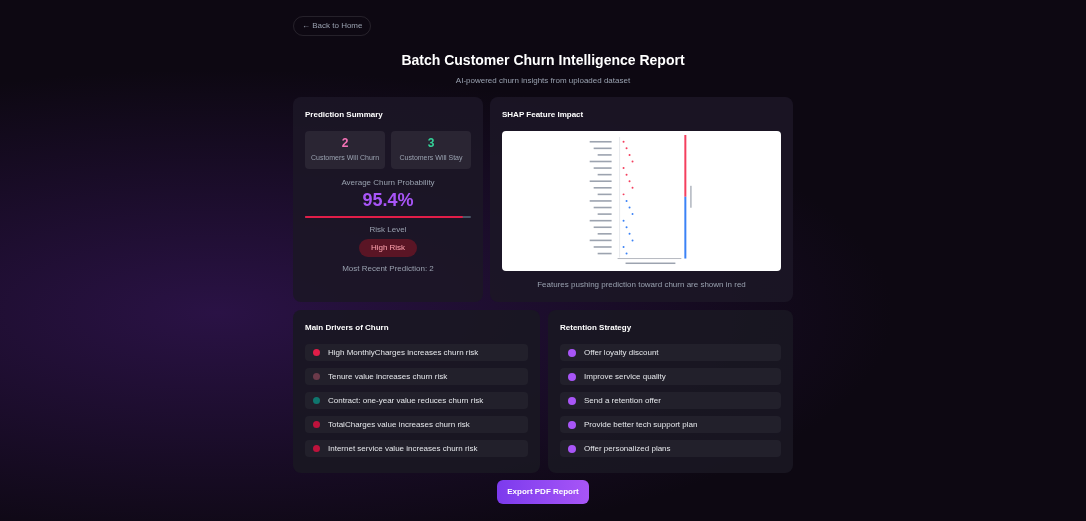 This screenshot has height=521, width=1086. Describe the element at coordinates (388, 376) in the screenshot. I see `driver-text: Tenure value increases churn risk` at that location.